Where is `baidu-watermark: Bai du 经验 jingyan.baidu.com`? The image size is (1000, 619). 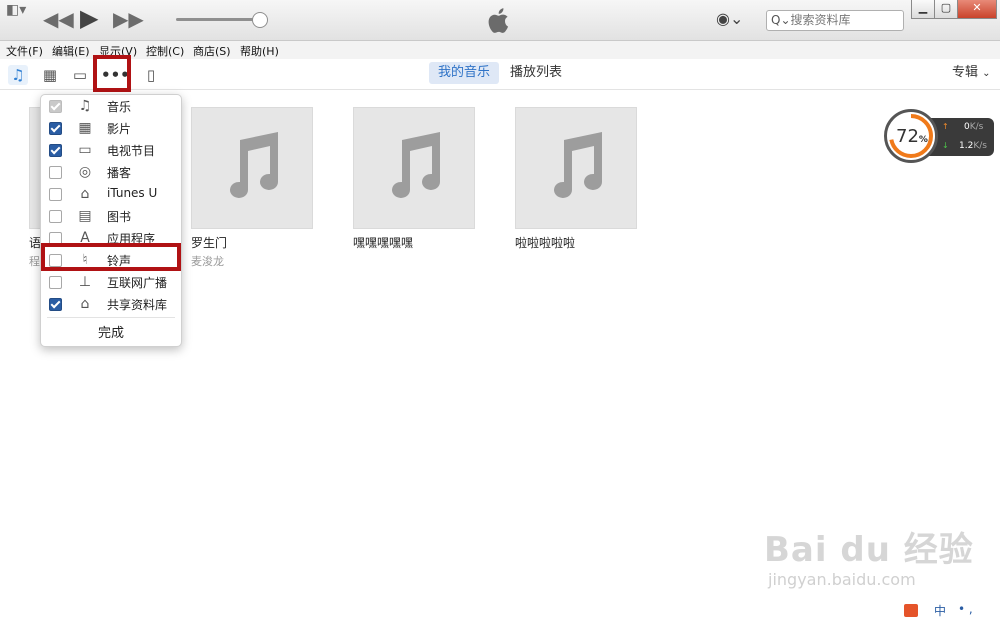 baidu-watermark: Bai du 经验 jingyan.baidu.com is located at coordinates (879, 552).